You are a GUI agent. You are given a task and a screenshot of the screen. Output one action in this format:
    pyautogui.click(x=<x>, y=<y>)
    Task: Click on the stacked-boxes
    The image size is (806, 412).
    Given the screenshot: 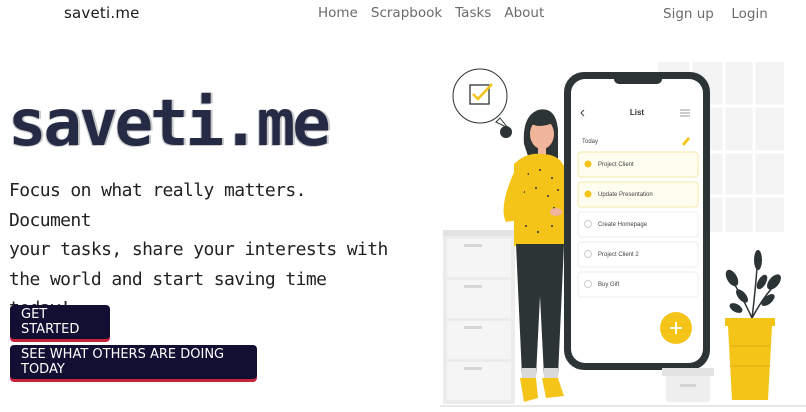 What is the action you would take?
    pyautogui.click(x=688, y=385)
    